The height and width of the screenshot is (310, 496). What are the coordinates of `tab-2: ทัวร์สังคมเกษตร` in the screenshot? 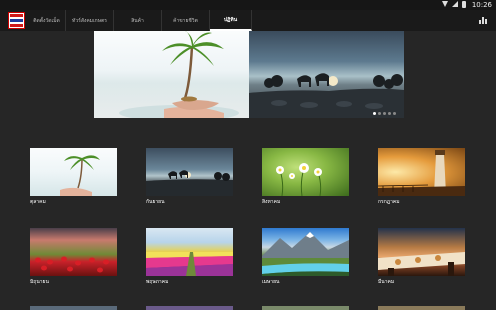 It's located at (90, 20).